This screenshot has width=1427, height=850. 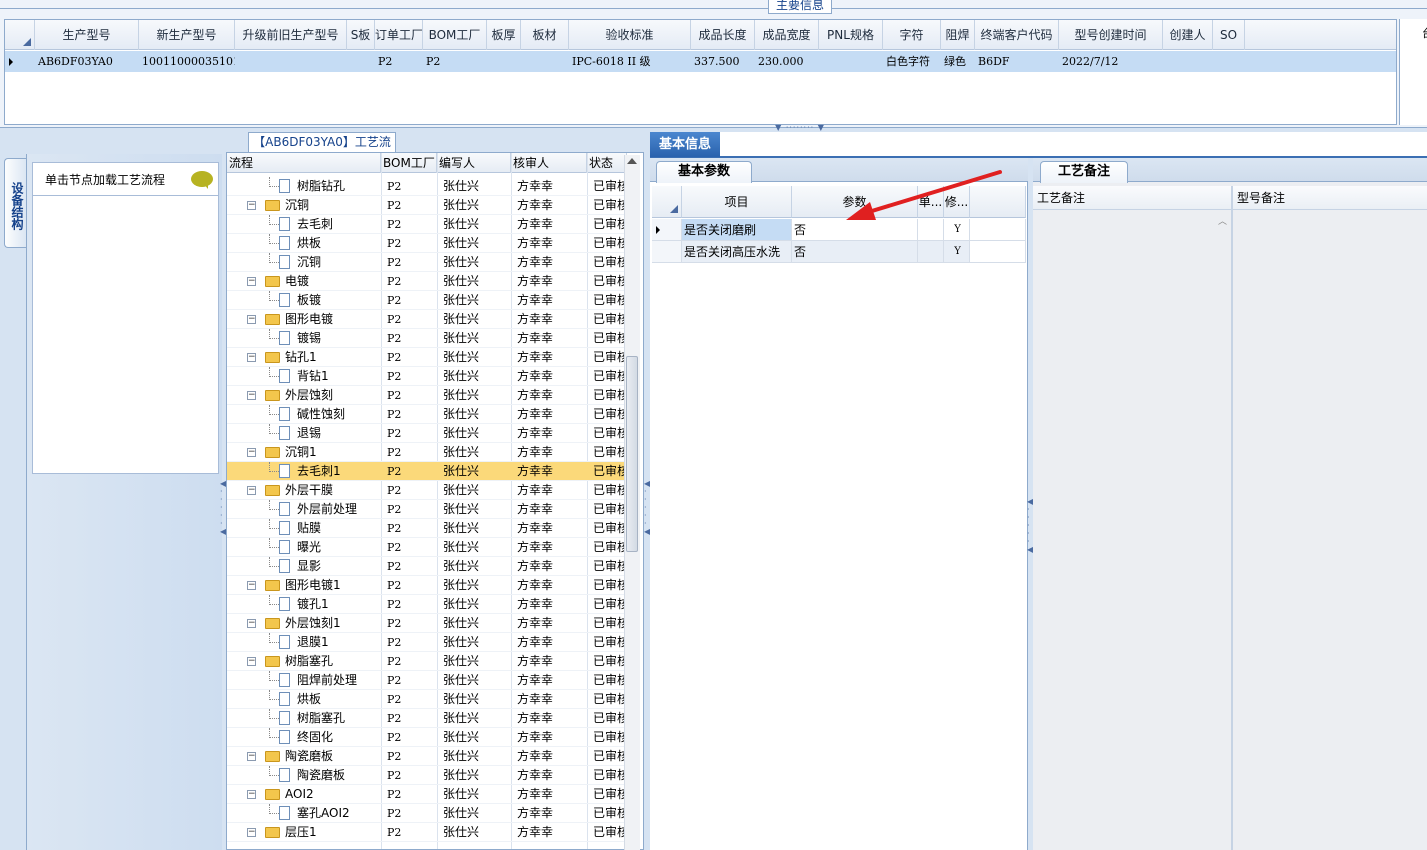 What do you see at coordinates (87, 35) in the screenshot?
I see `column-header: 生产型号` at bounding box center [87, 35].